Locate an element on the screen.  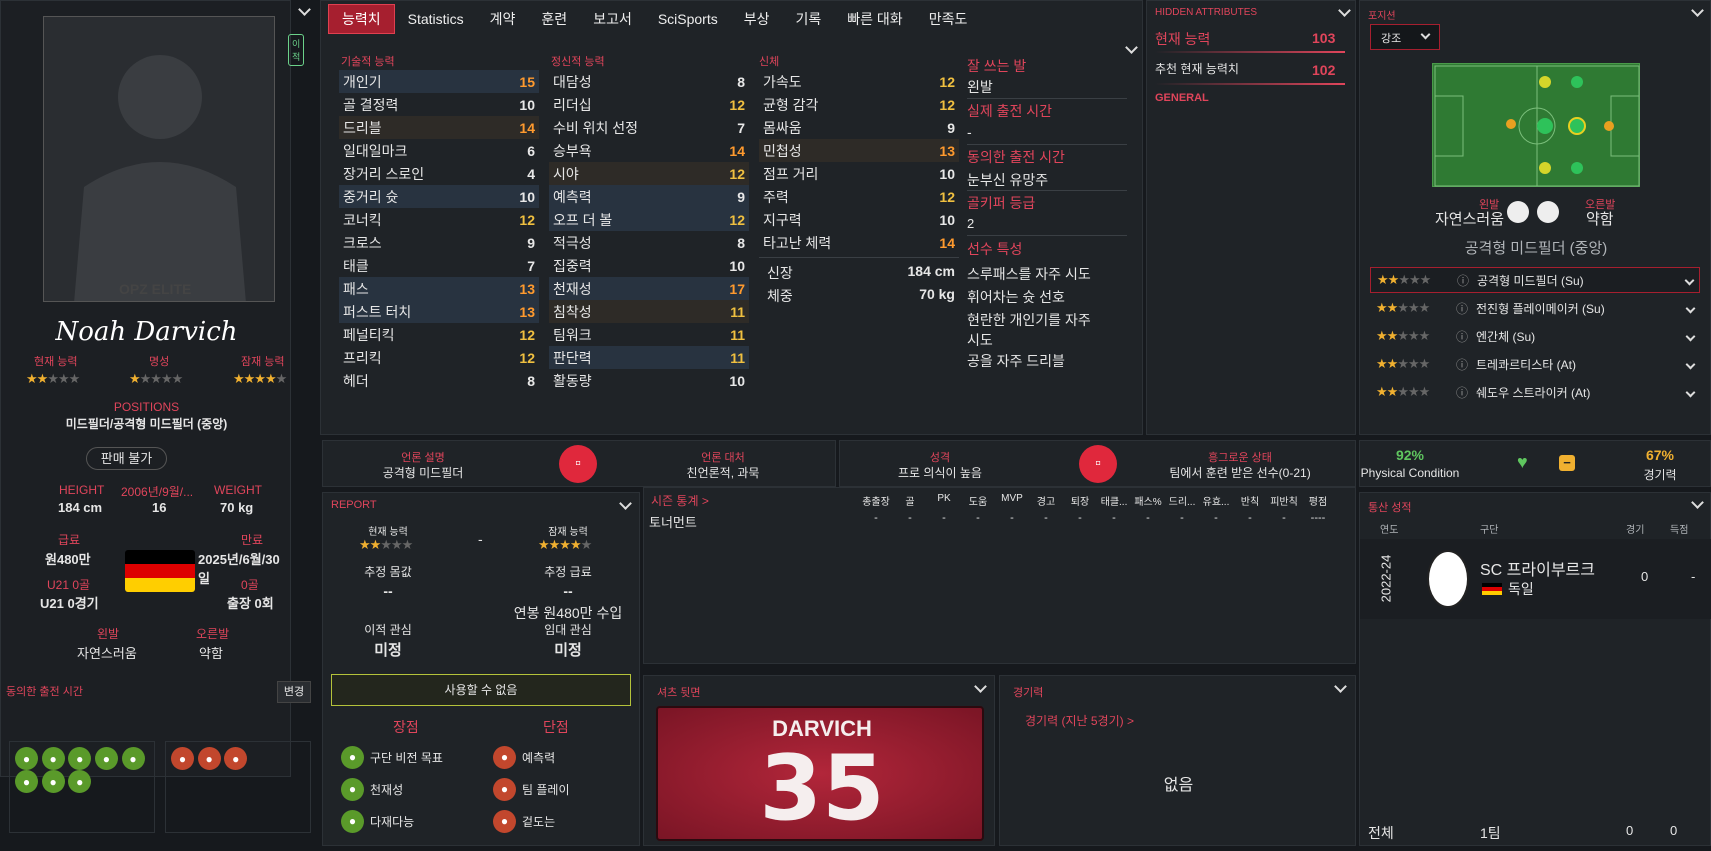
attribute-row: 개인기 15 is located at coordinates (439, 81).